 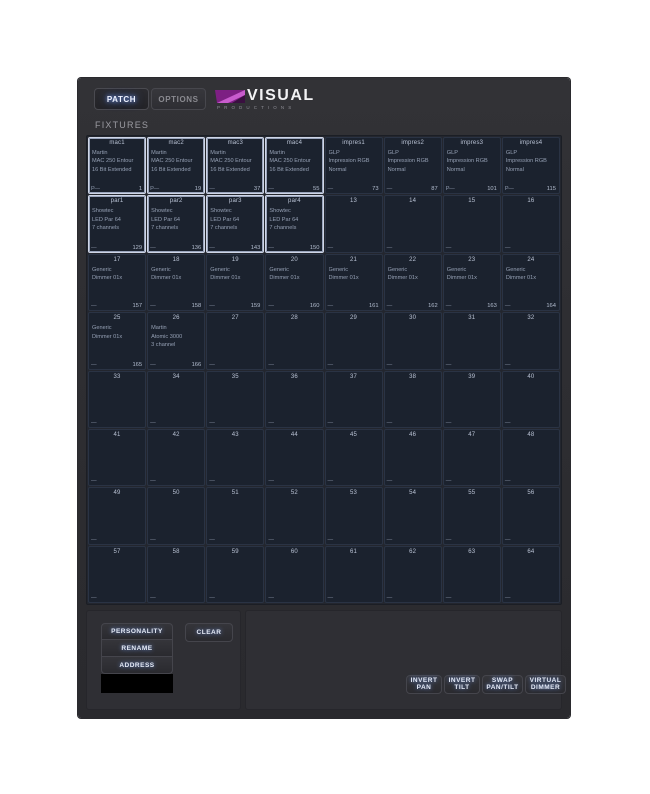 I want to click on fixture-cell: 42 —, so click(x=176, y=457).